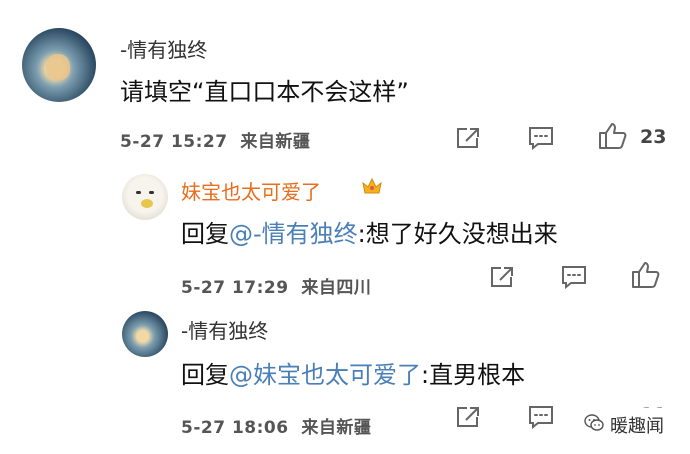 This screenshot has width=690, height=454. What do you see at coordinates (473, 375) in the screenshot?
I see `reply-body: :直男根本` at bounding box center [473, 375].